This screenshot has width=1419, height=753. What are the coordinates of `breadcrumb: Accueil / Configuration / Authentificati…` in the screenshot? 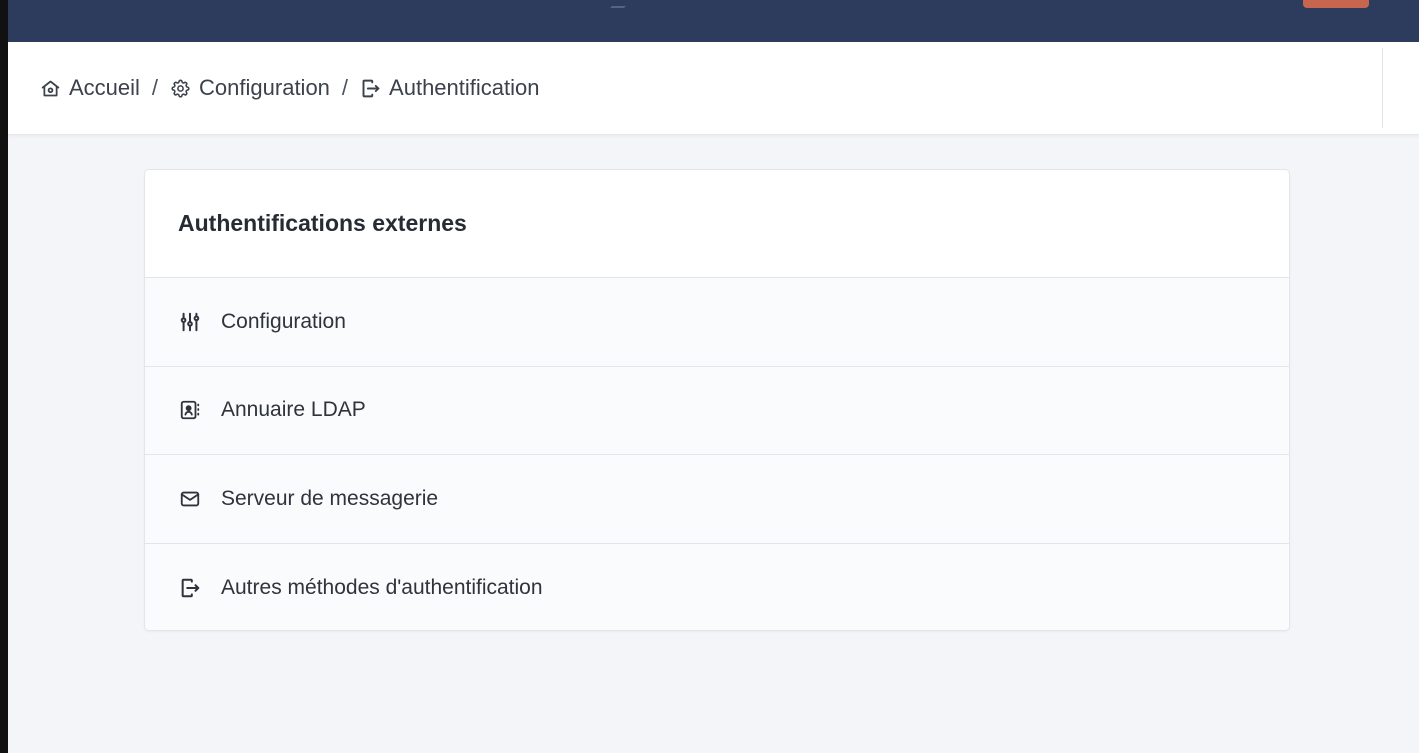 It's located at (713, 88).